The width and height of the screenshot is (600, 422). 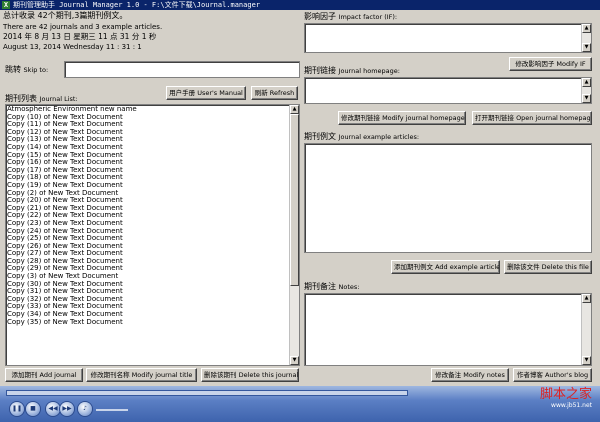 What do you see at coordinates (445, 267) in the screenshot?
I see `add-example-button: 添加期刊例文 Add example article` at bounding box center [445, 267].